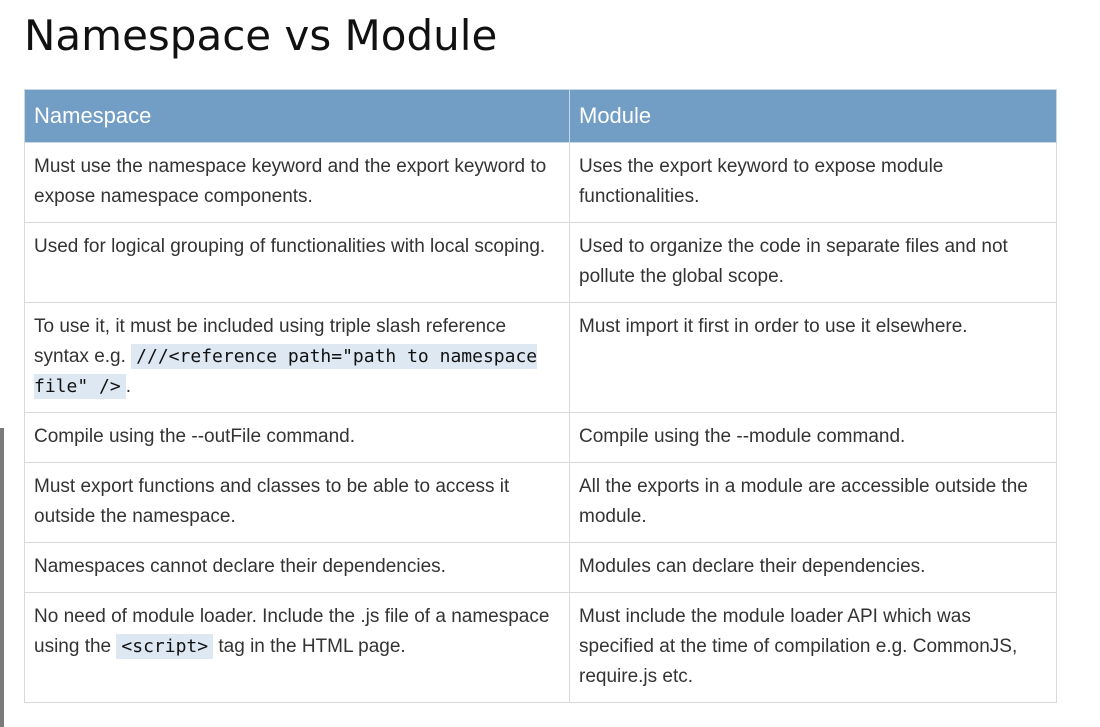  I want to click on script-tag-code-snippet: <script>, so click(165, 646).